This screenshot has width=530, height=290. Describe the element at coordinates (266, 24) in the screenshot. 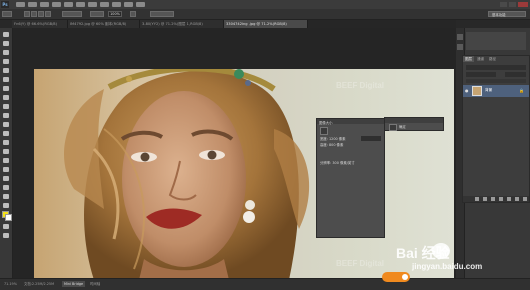

I see `document-tab-active: 3304742ing .jpg @ 71.2%(RGB/8)` at that location.